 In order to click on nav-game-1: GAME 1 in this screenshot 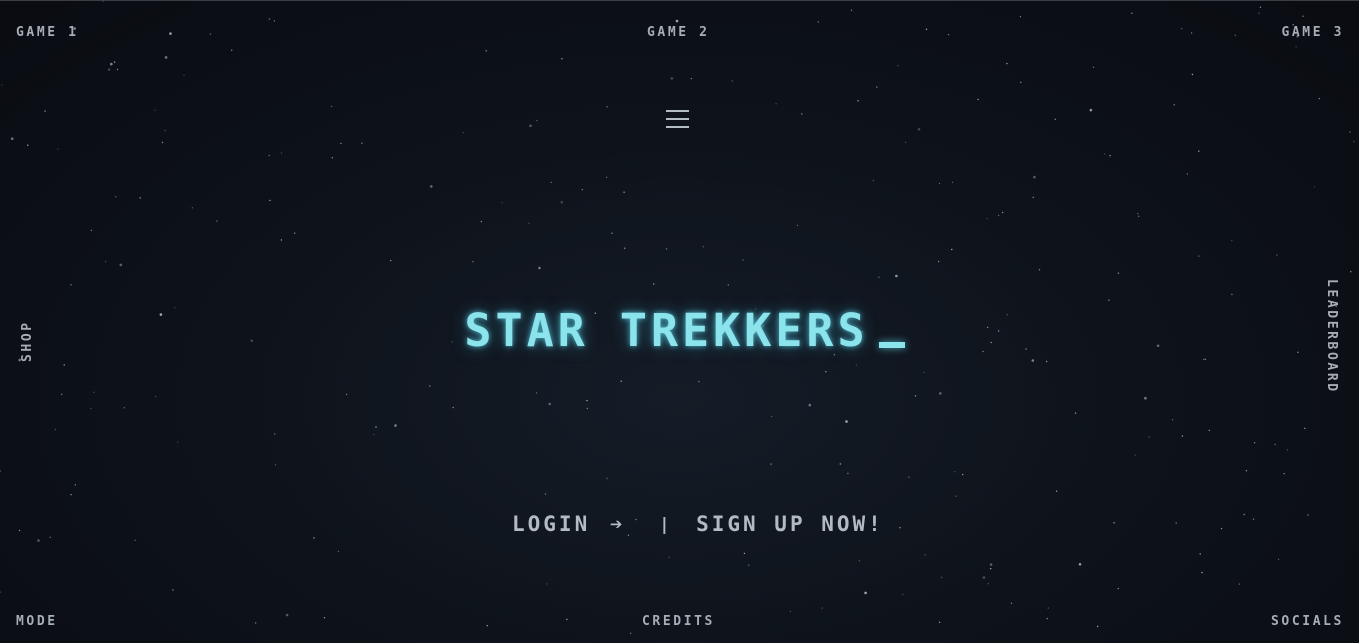, I will do `click(47, 32)`.